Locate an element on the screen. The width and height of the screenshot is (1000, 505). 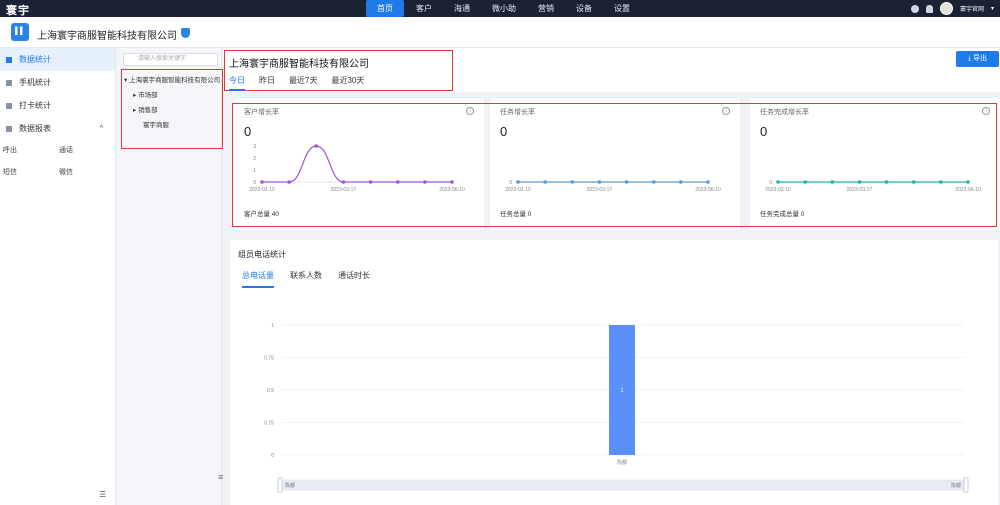
y-tick-label: 0.5 is located at coordinates (270, 391).